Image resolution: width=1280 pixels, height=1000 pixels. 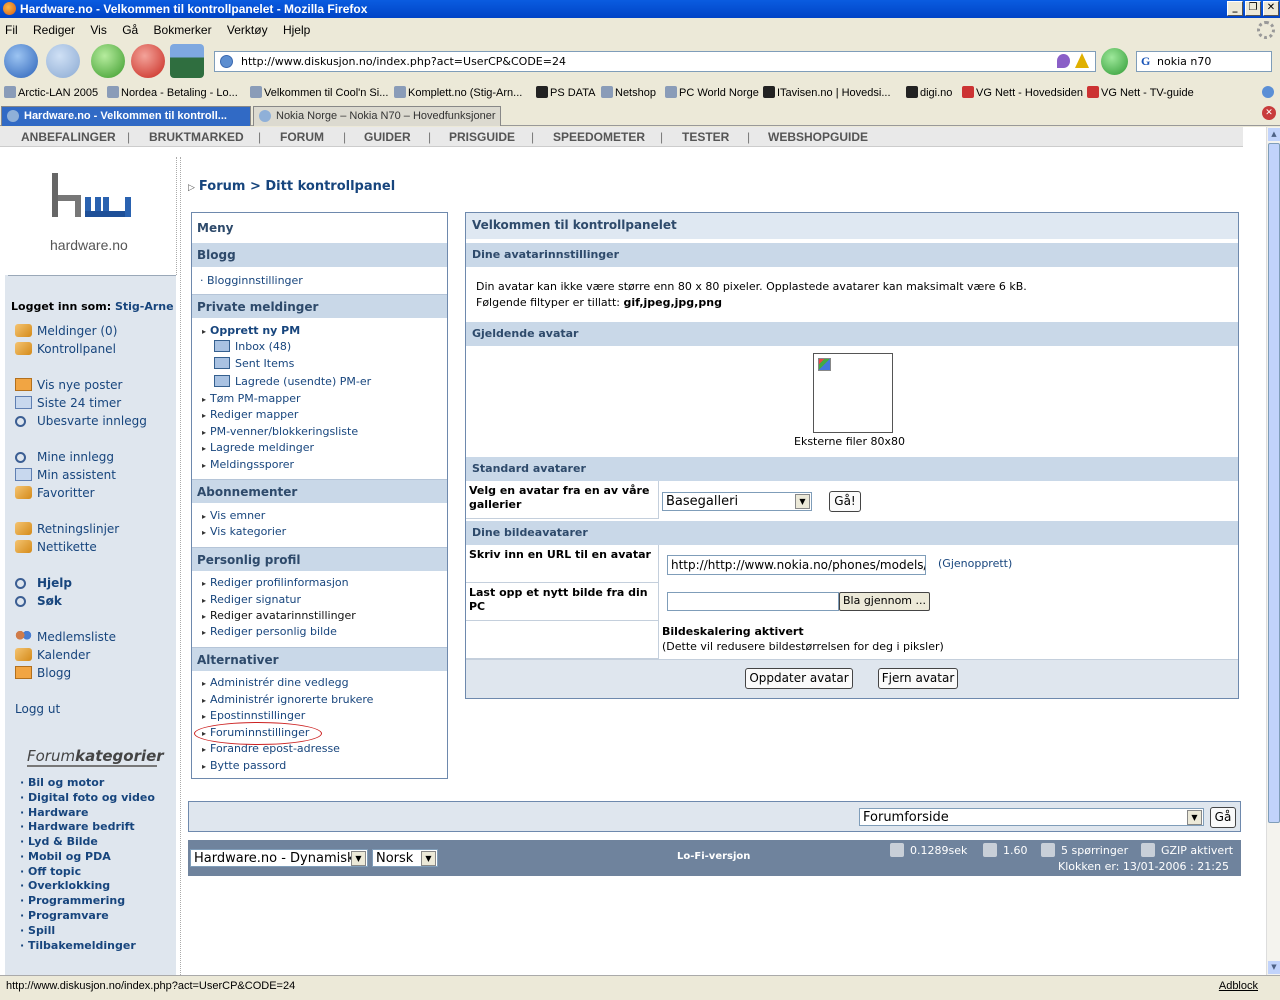 I want to click on category-link: · Tilbakemeldinger, so click(x=78, y=945).